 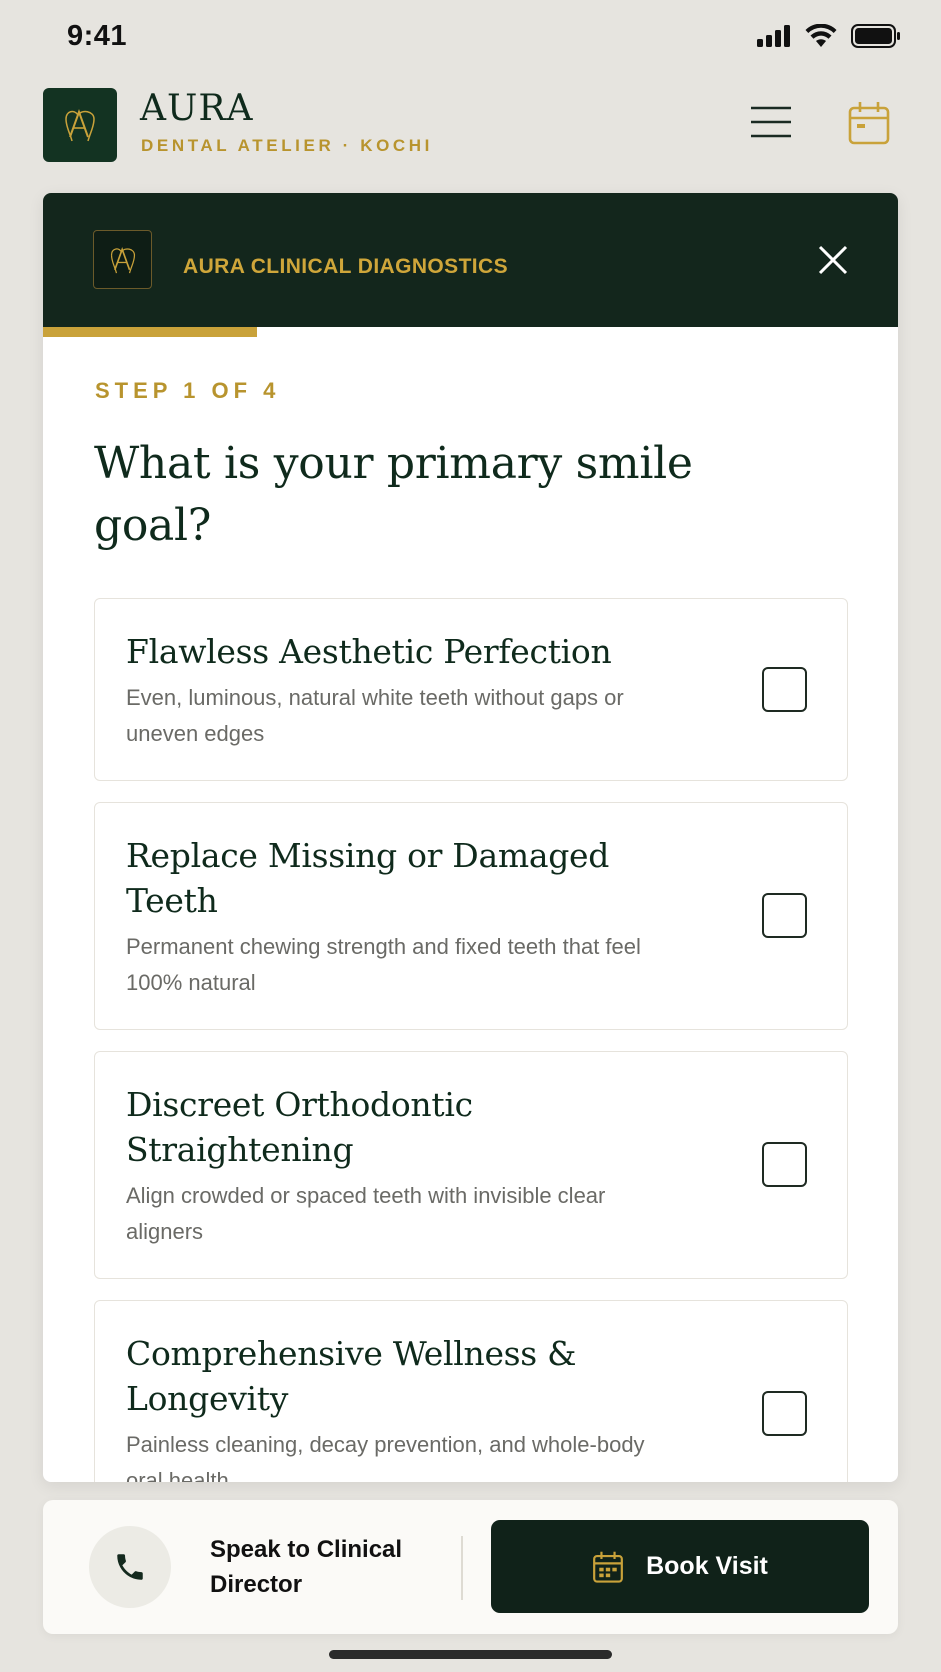 What do you see at coordinates (299, 1127) in the screenshot?
I see `option-title: Discreet Orthodontic Straightening` at bounding box center [299, 1127].